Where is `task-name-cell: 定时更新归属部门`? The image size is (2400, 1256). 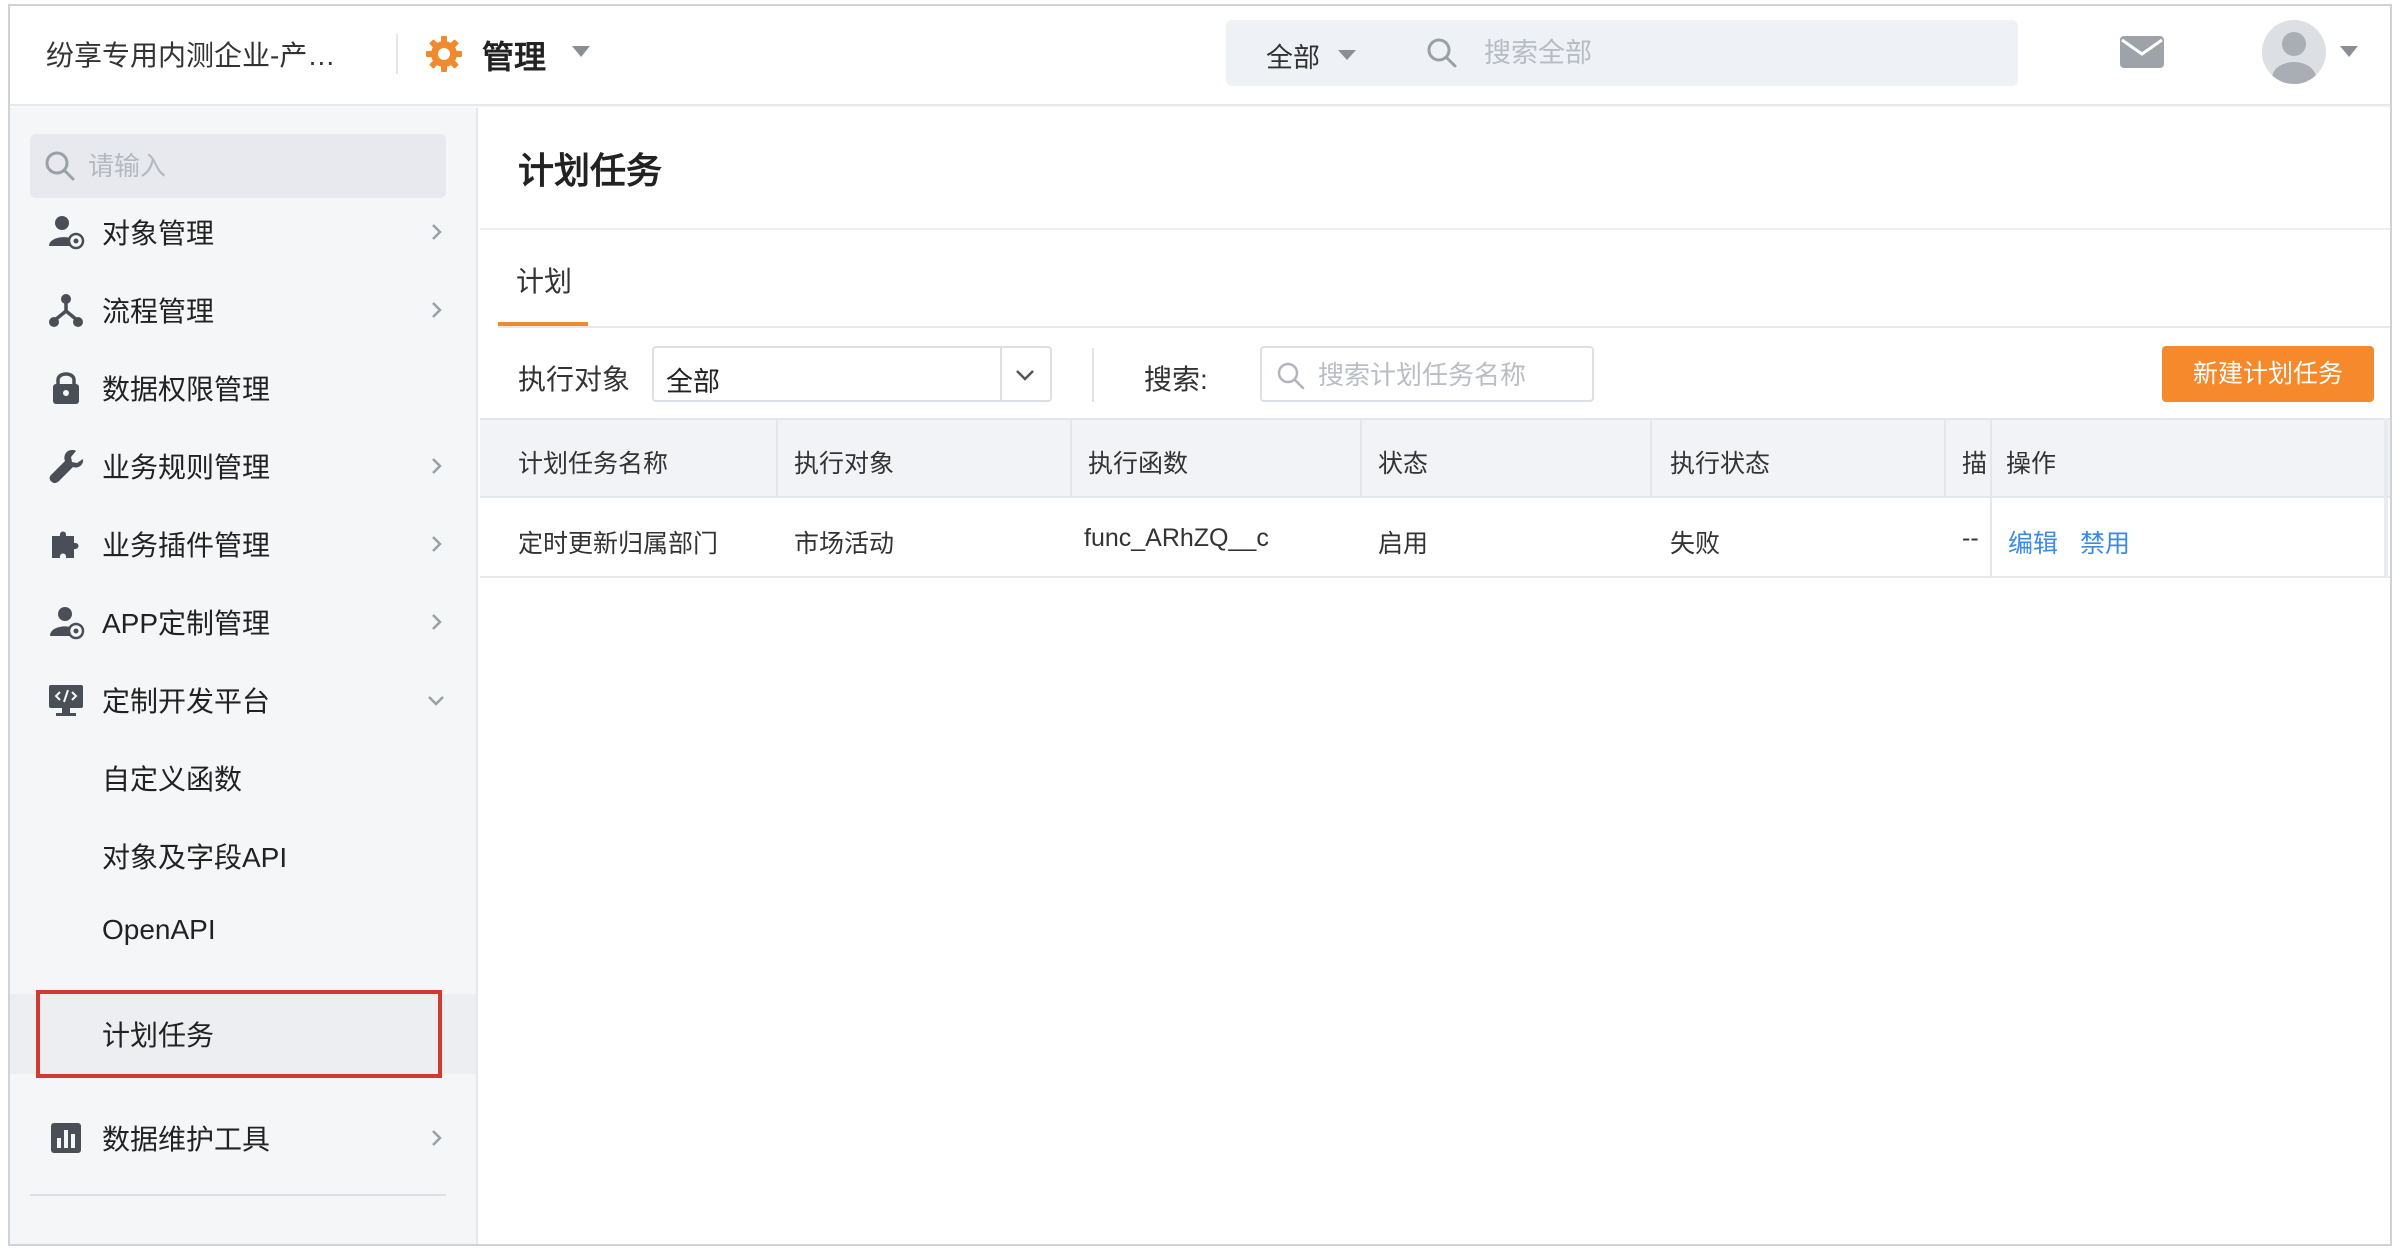
task-name-cell: 定时更新归属部门 is located at coordinates (618, 544).